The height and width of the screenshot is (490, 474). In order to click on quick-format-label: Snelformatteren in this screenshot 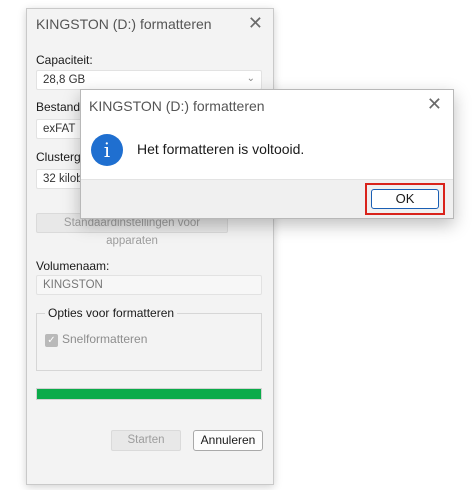, I will do `click(105, 339)`.